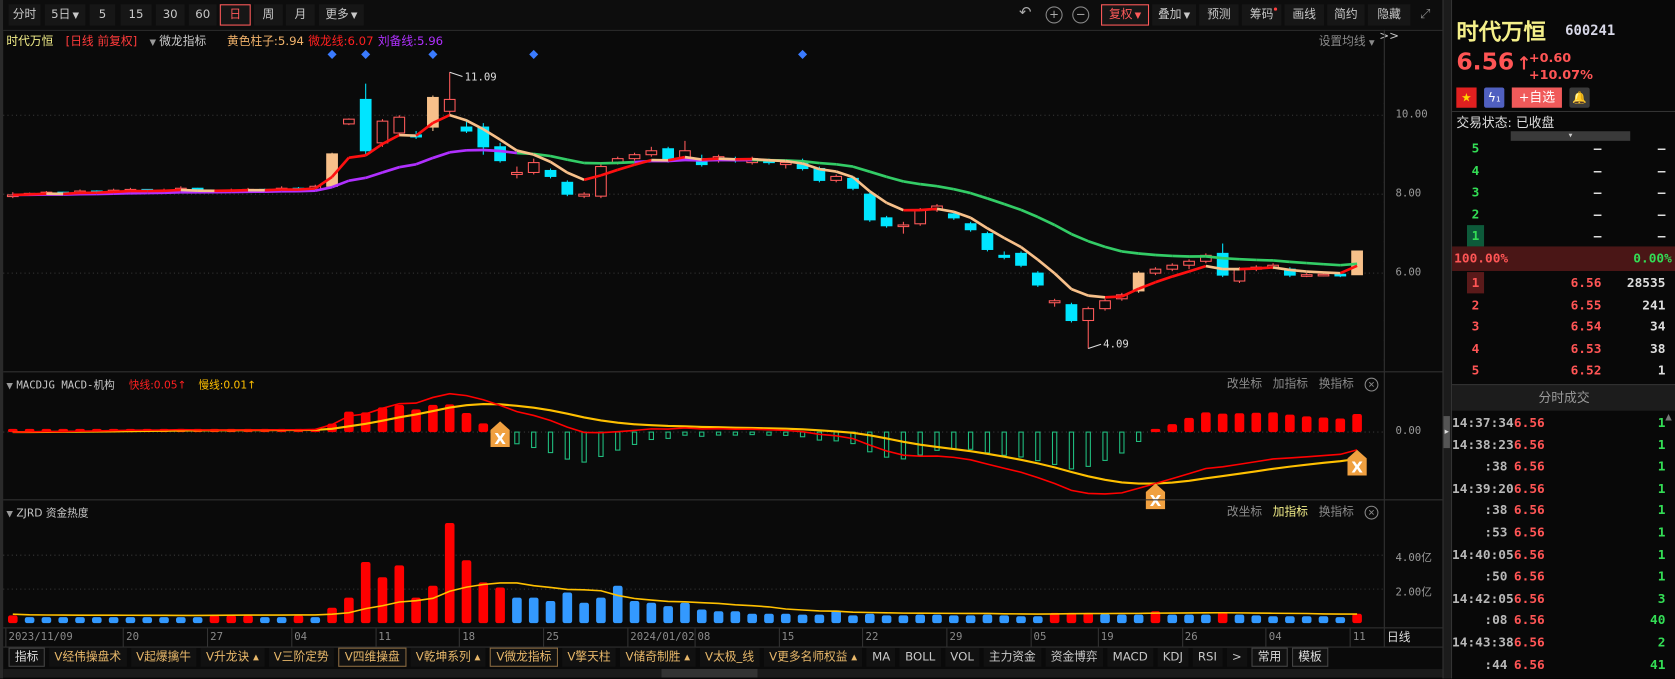  Describe the element at coordinates (1536, 97) in the screenshot. I see `add-watchlist-button: +自选` at that location.